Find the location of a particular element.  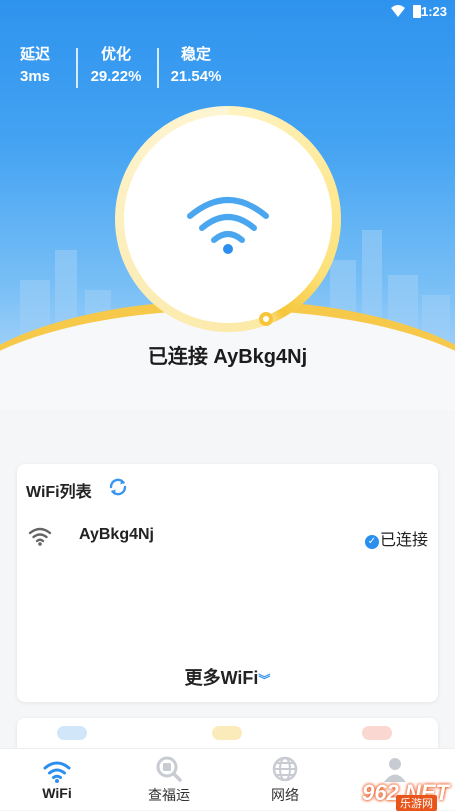

profile-tab-icon is located at coordinates (395, 770).